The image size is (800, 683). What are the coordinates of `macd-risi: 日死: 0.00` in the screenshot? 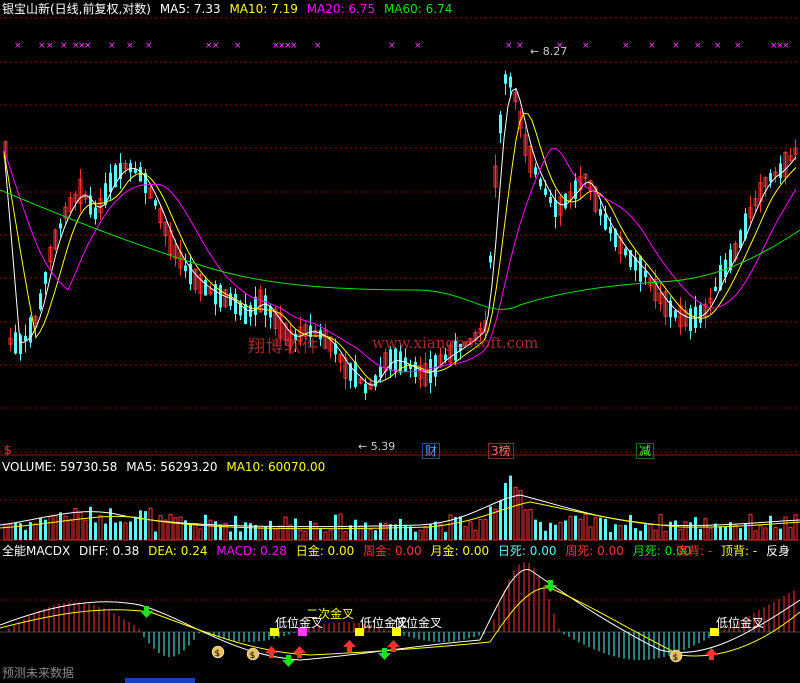 It's located at (527, 551).